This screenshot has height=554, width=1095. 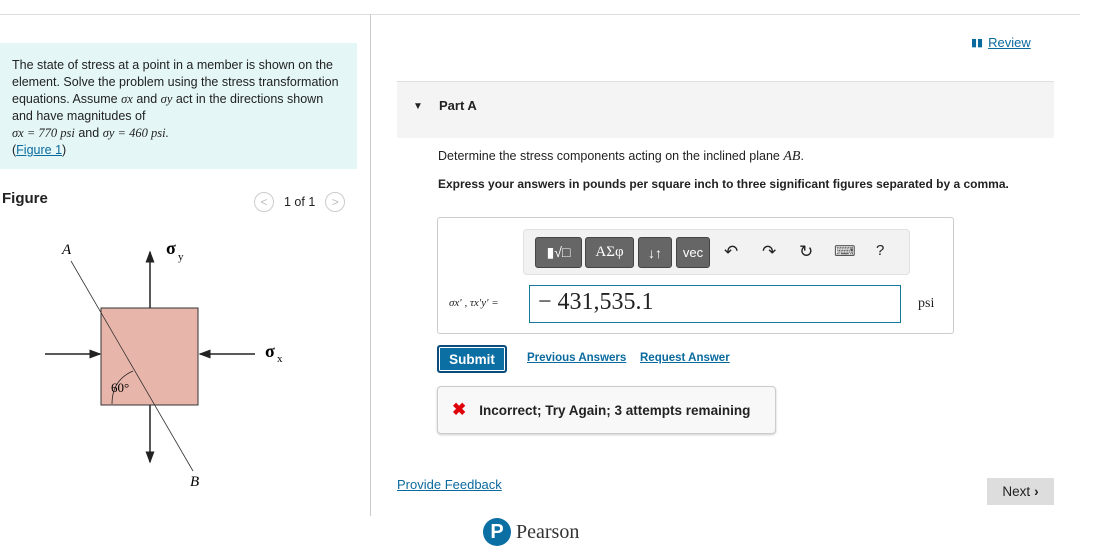 I want to click on sigma-x-sub: x, so click(x=280, y=359).